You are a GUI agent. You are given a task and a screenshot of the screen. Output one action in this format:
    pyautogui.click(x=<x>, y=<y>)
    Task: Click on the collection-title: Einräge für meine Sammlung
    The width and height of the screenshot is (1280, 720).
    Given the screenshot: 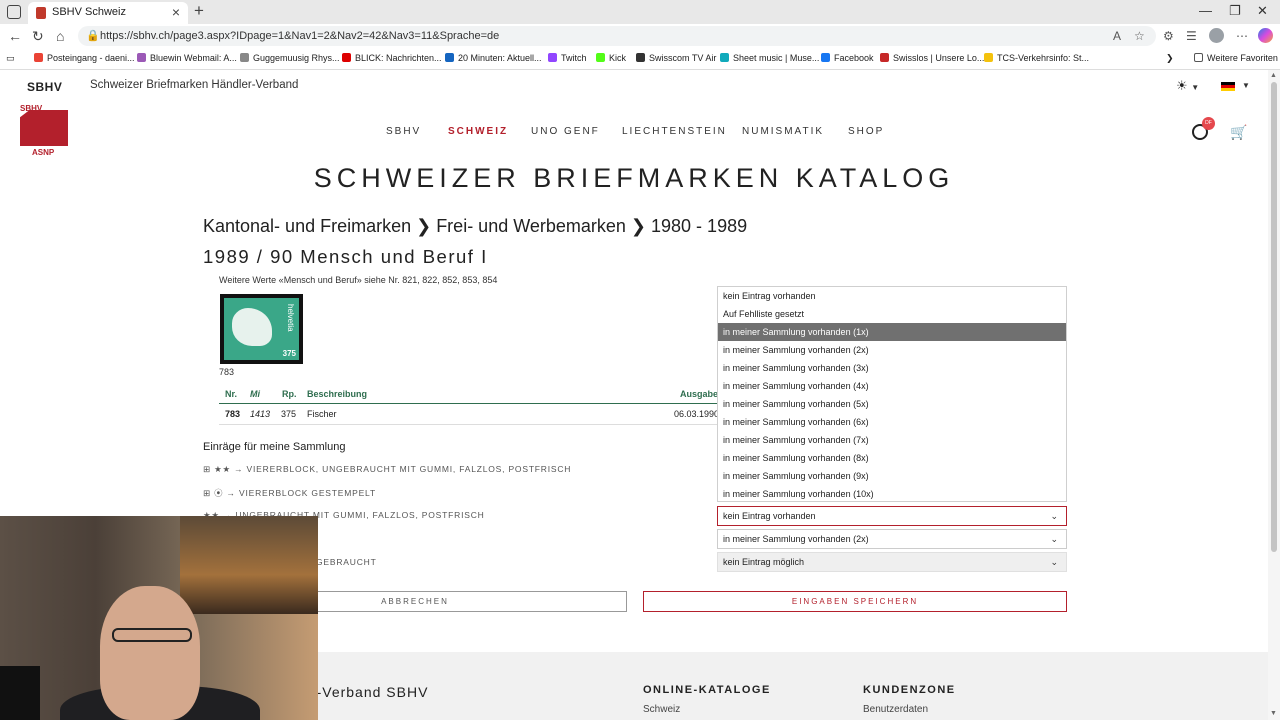 What is the action you would take?
    pyautogui.click(x=274, y=447)
    